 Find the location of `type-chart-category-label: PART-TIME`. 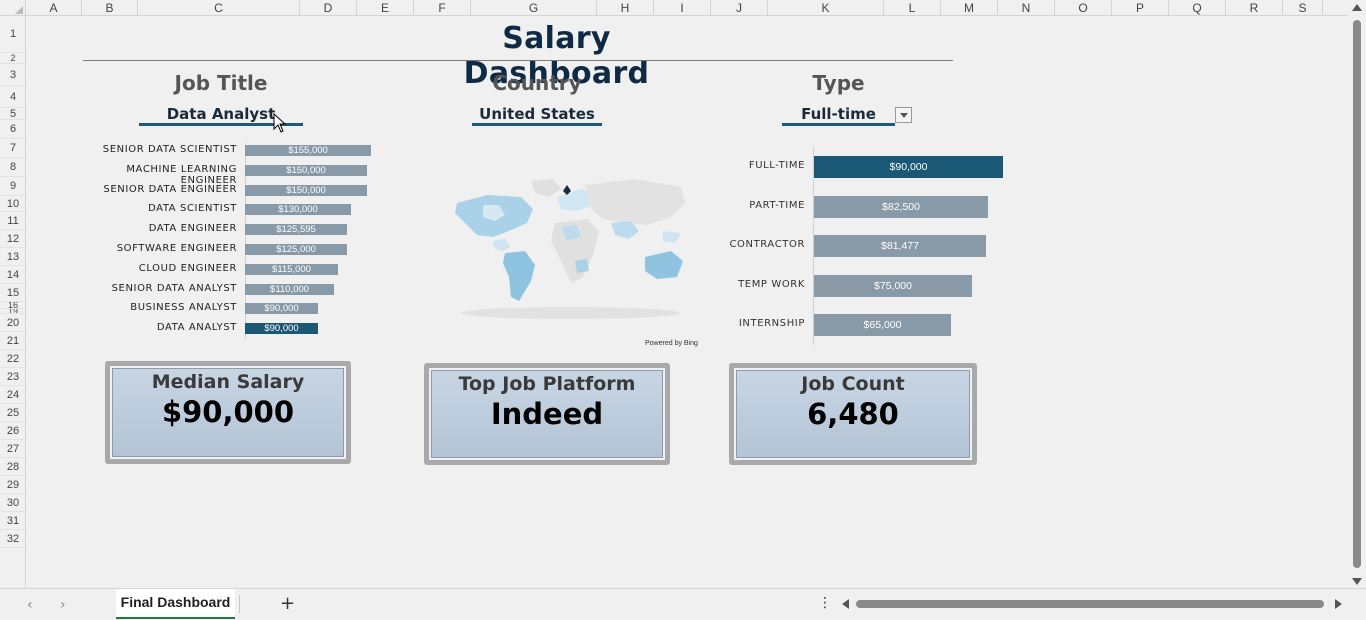

type-chart-category-label: PART-TIME is located at coordinates (777, 205).